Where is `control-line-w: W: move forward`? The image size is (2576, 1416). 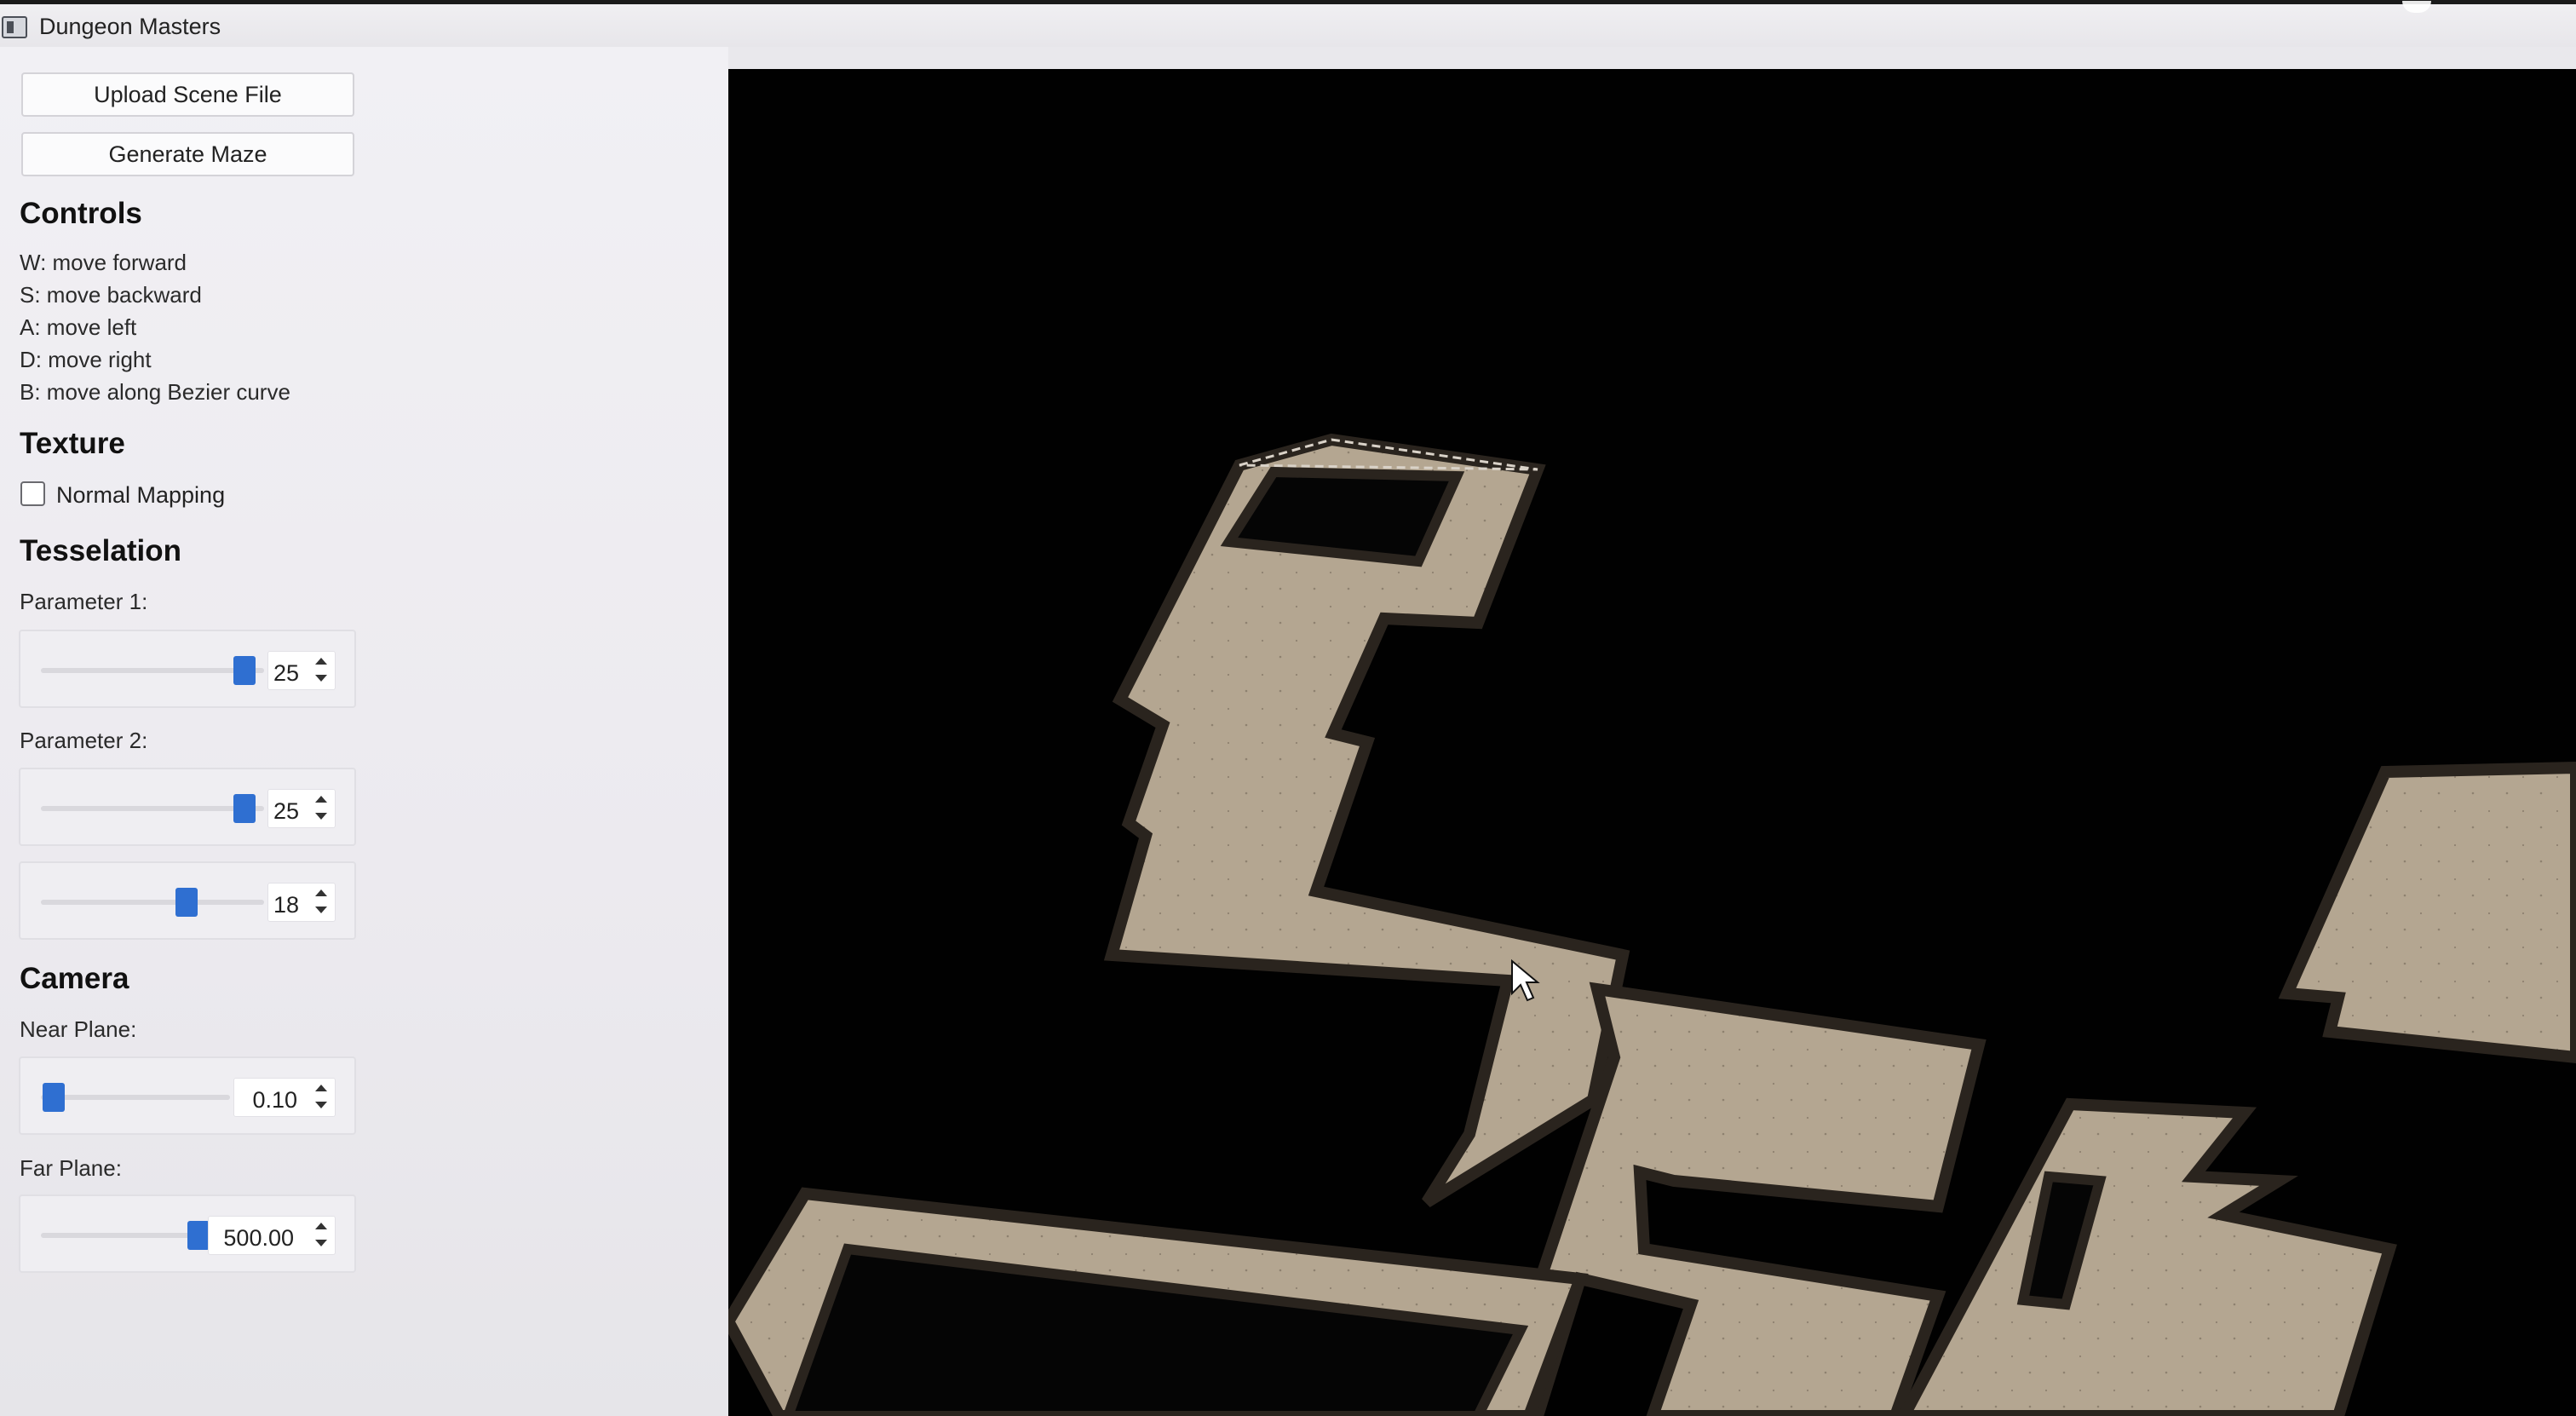 control-line-w: W: move forward is located at coordinates (104, 262).